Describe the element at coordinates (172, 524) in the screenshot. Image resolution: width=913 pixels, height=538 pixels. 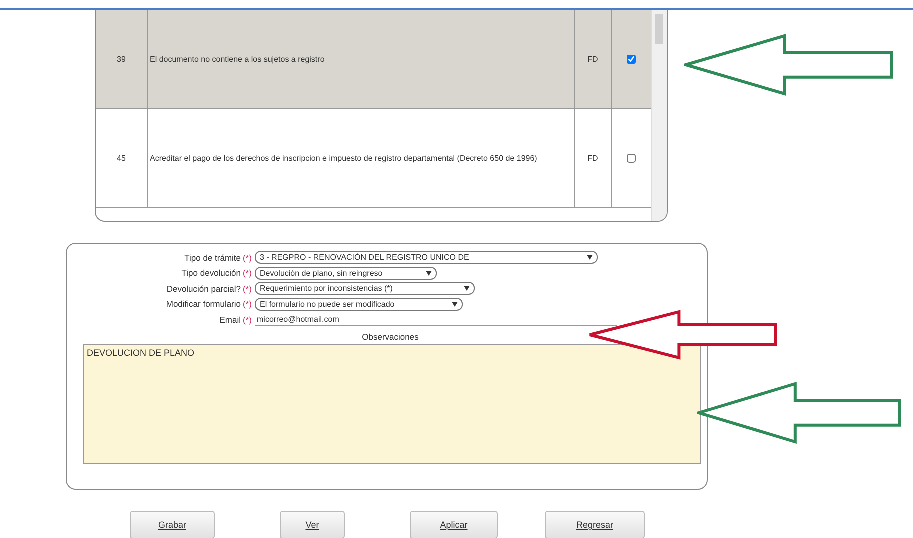
I see `action-button: Grabar` at that location.